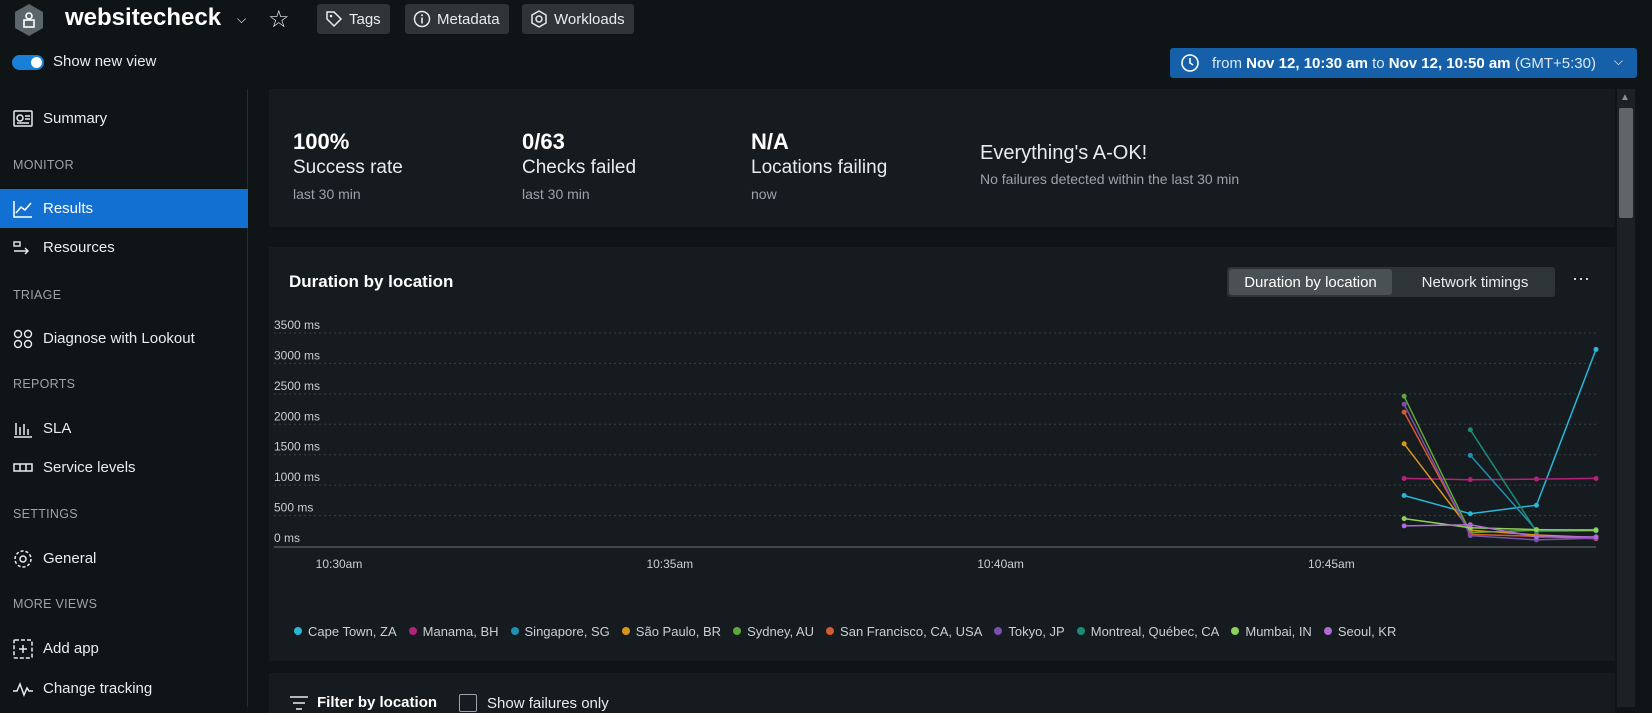 Image resolution: width=1652 pixels, height=713 pixels. I want to click on sidebar-item-diagnose: Diagnose with Lookout, so click(124, 338).